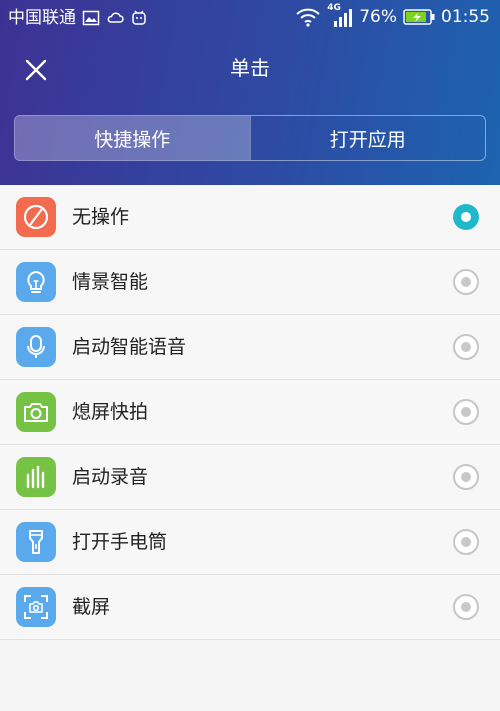 The height and width of the screenshot is (711, 500). What do you see at coordinates (36, 477) in the screenshot?
I see `audio-bars-icon` at bounding box center [36, 477].